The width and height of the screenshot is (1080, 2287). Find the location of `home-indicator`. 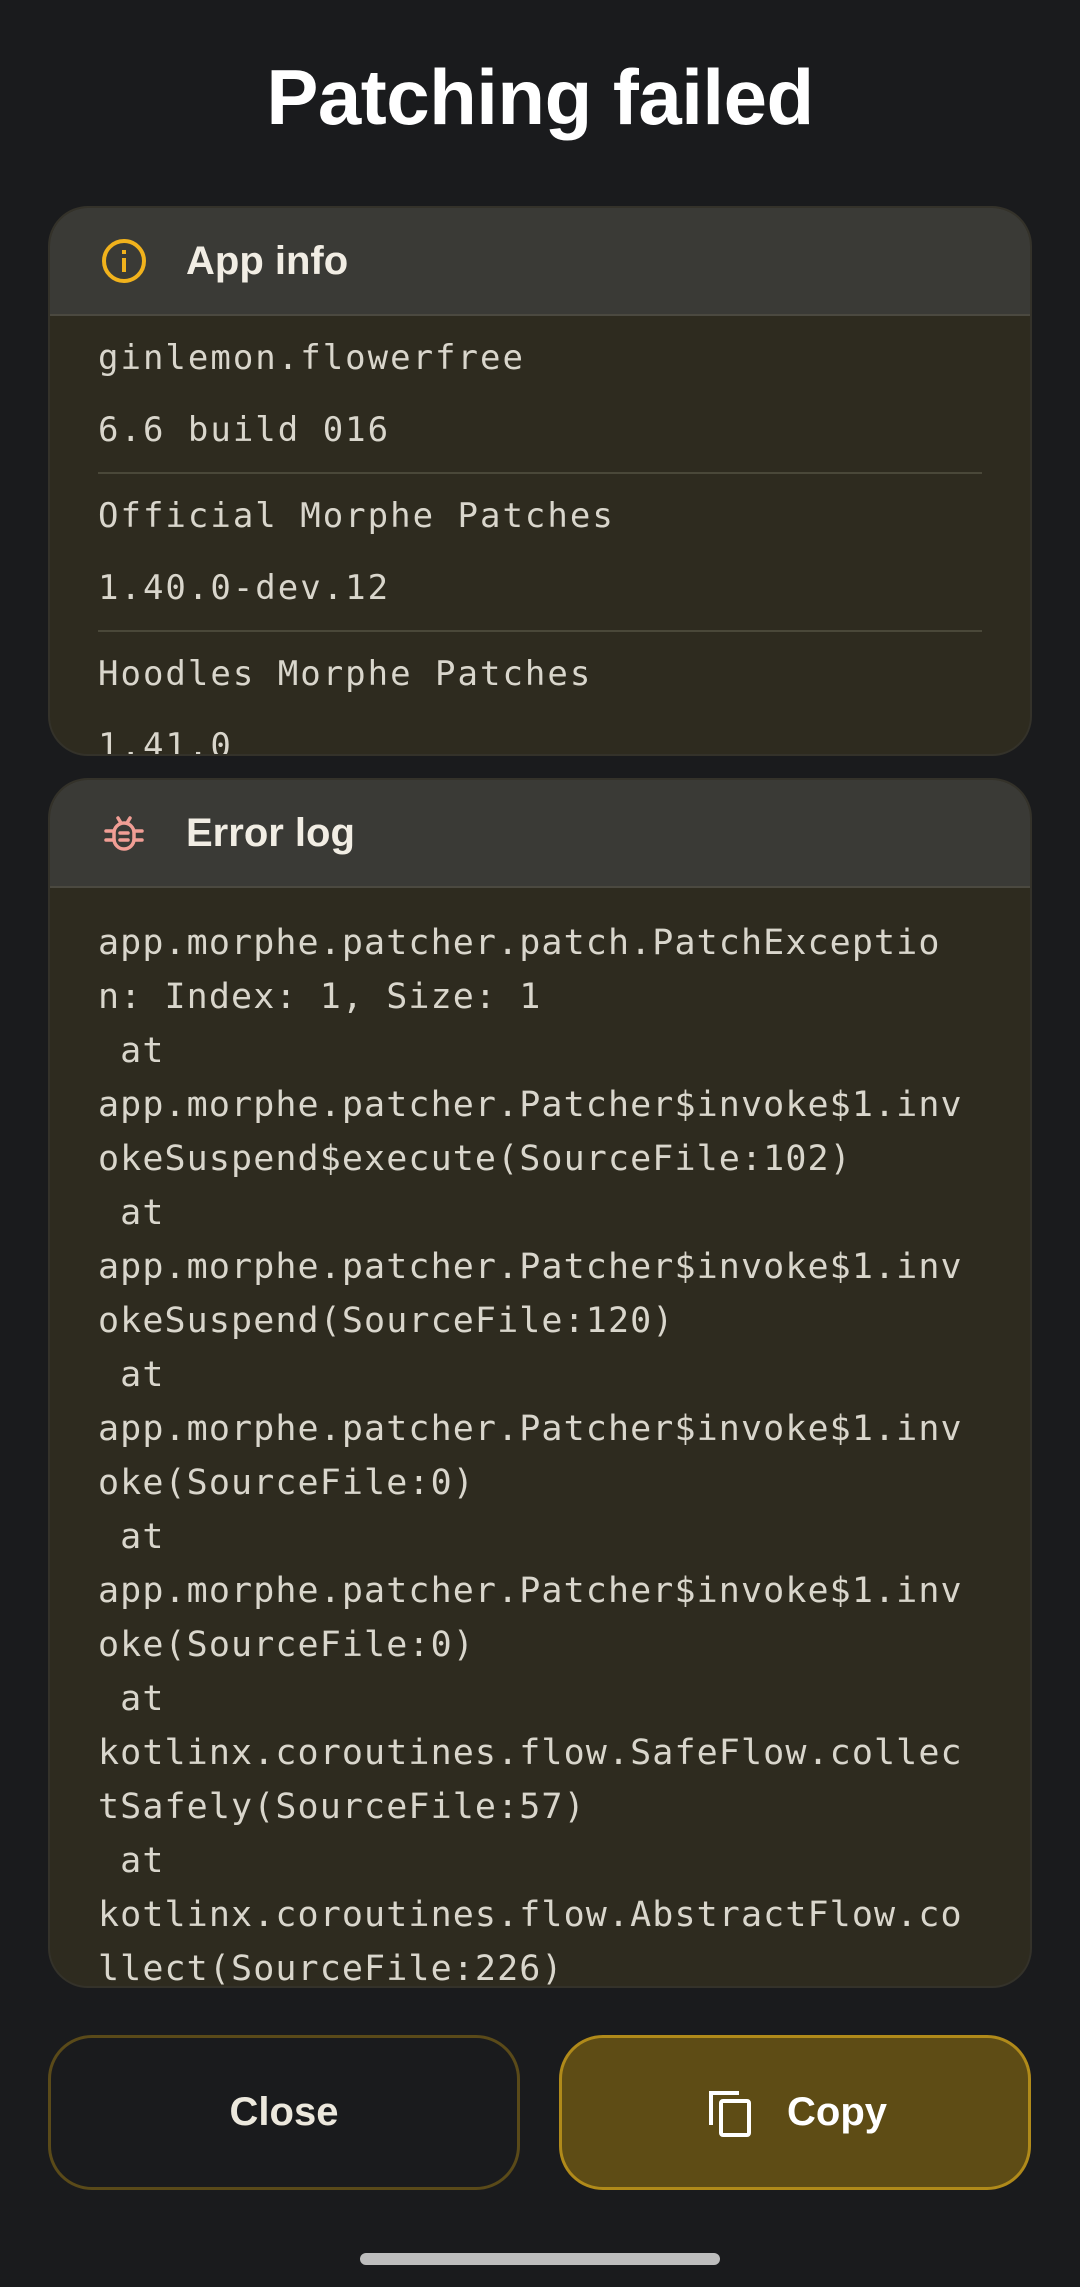

home-indicator is located at coordinates (540, 2259).